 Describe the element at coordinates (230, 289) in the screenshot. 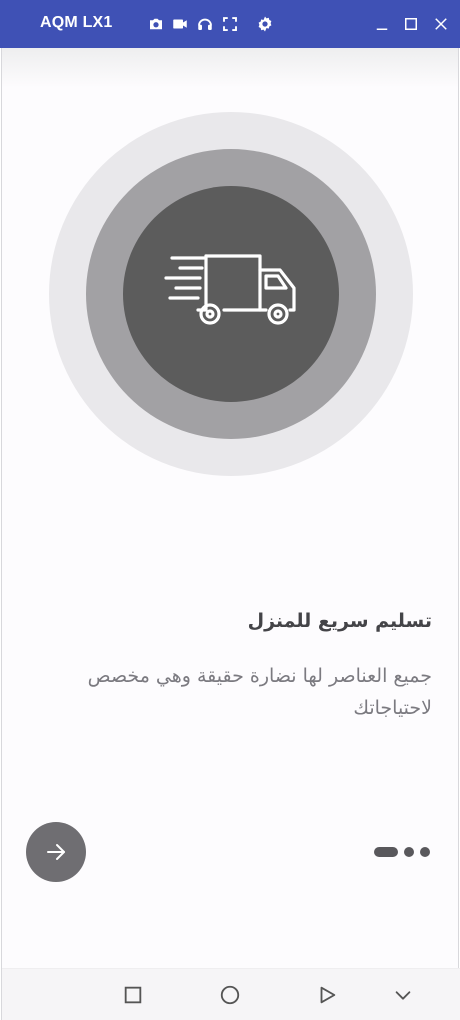

I see `delivery-truck-icon` at that location.